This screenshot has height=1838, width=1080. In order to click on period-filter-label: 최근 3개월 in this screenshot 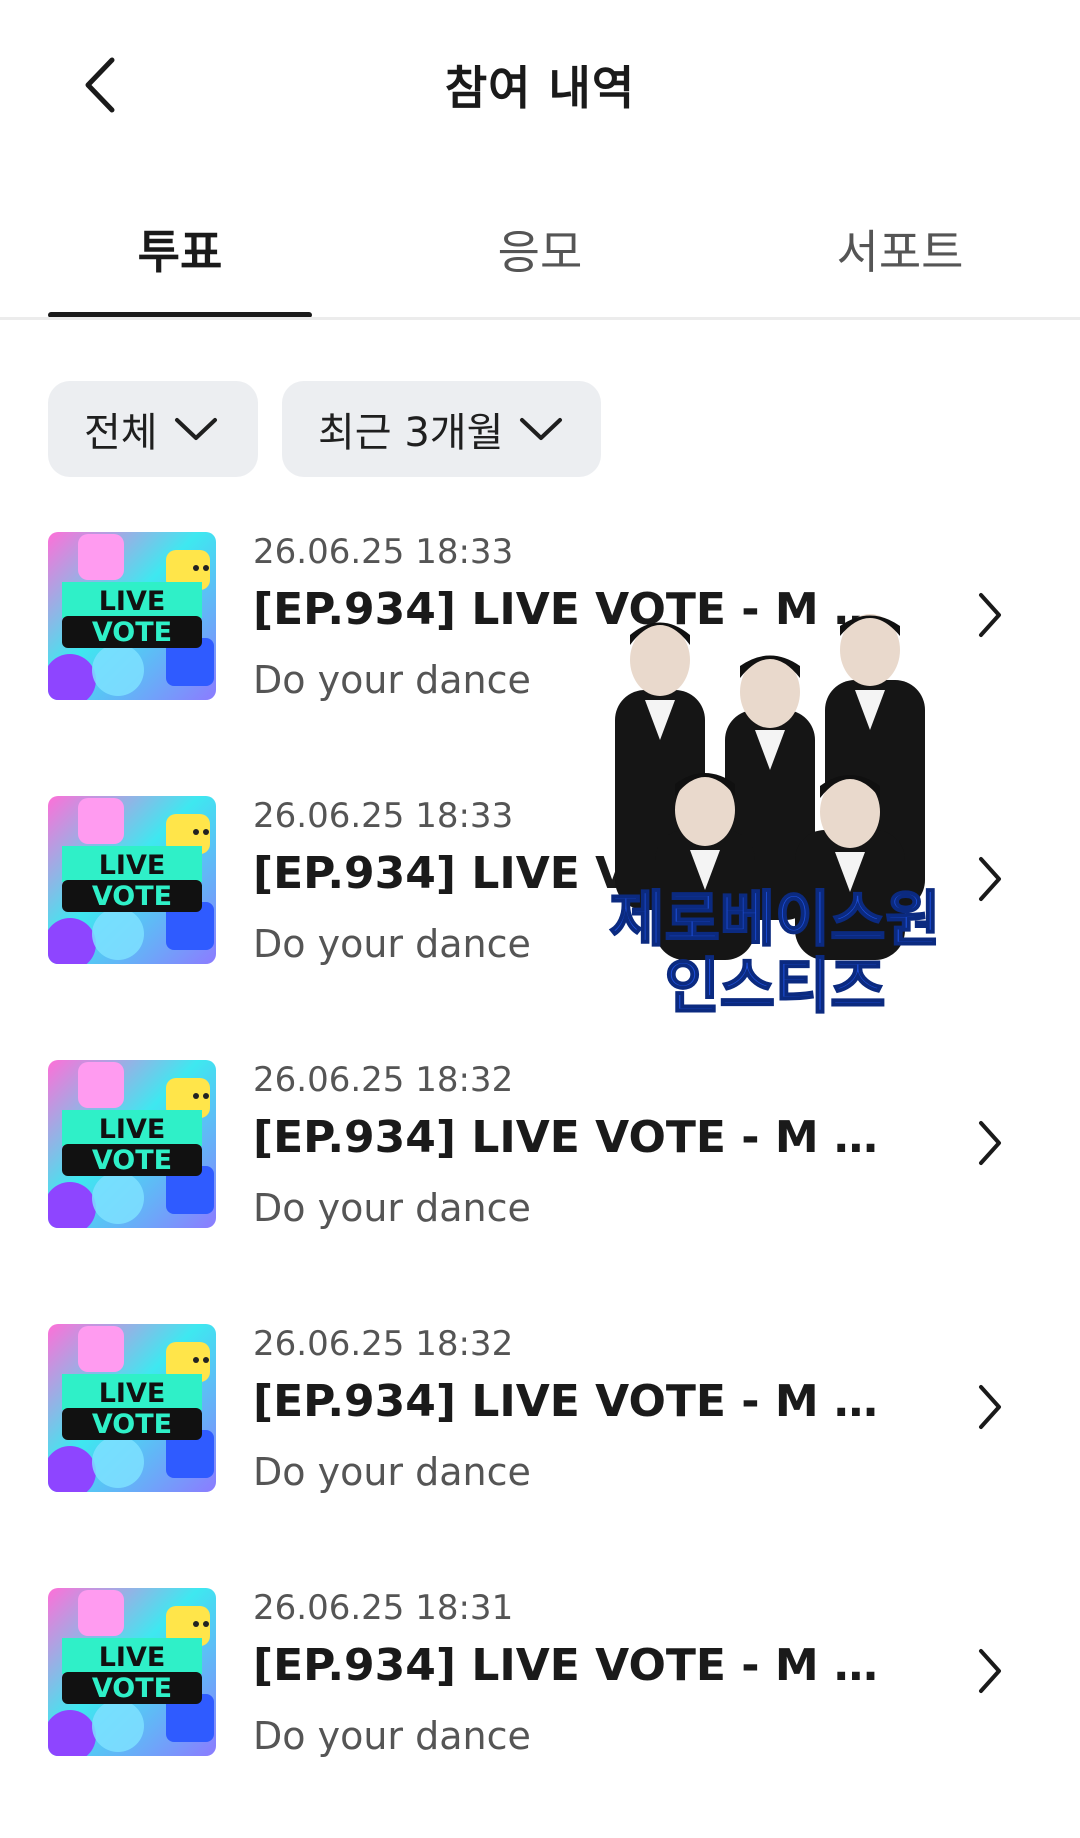, I will do `click(411, 433)`.